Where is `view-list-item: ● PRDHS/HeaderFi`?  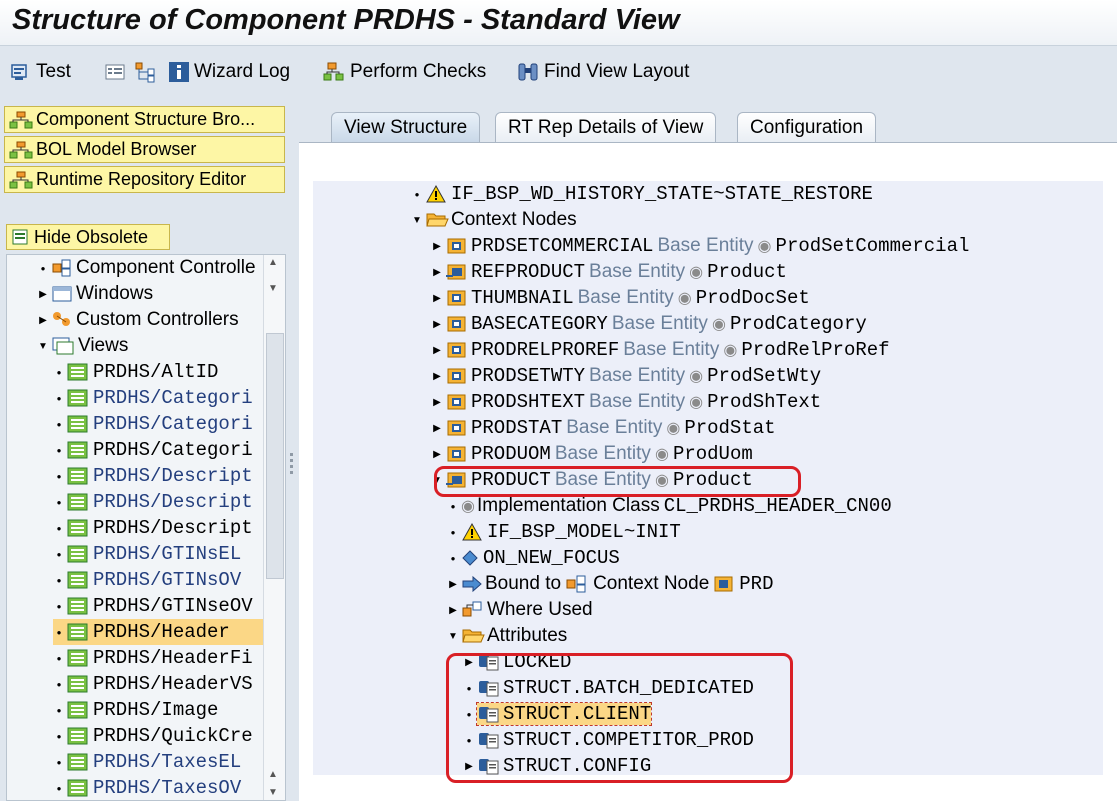
view-list-item: ● PRDHS/HeaderFi is located at coordinates (158, 658).